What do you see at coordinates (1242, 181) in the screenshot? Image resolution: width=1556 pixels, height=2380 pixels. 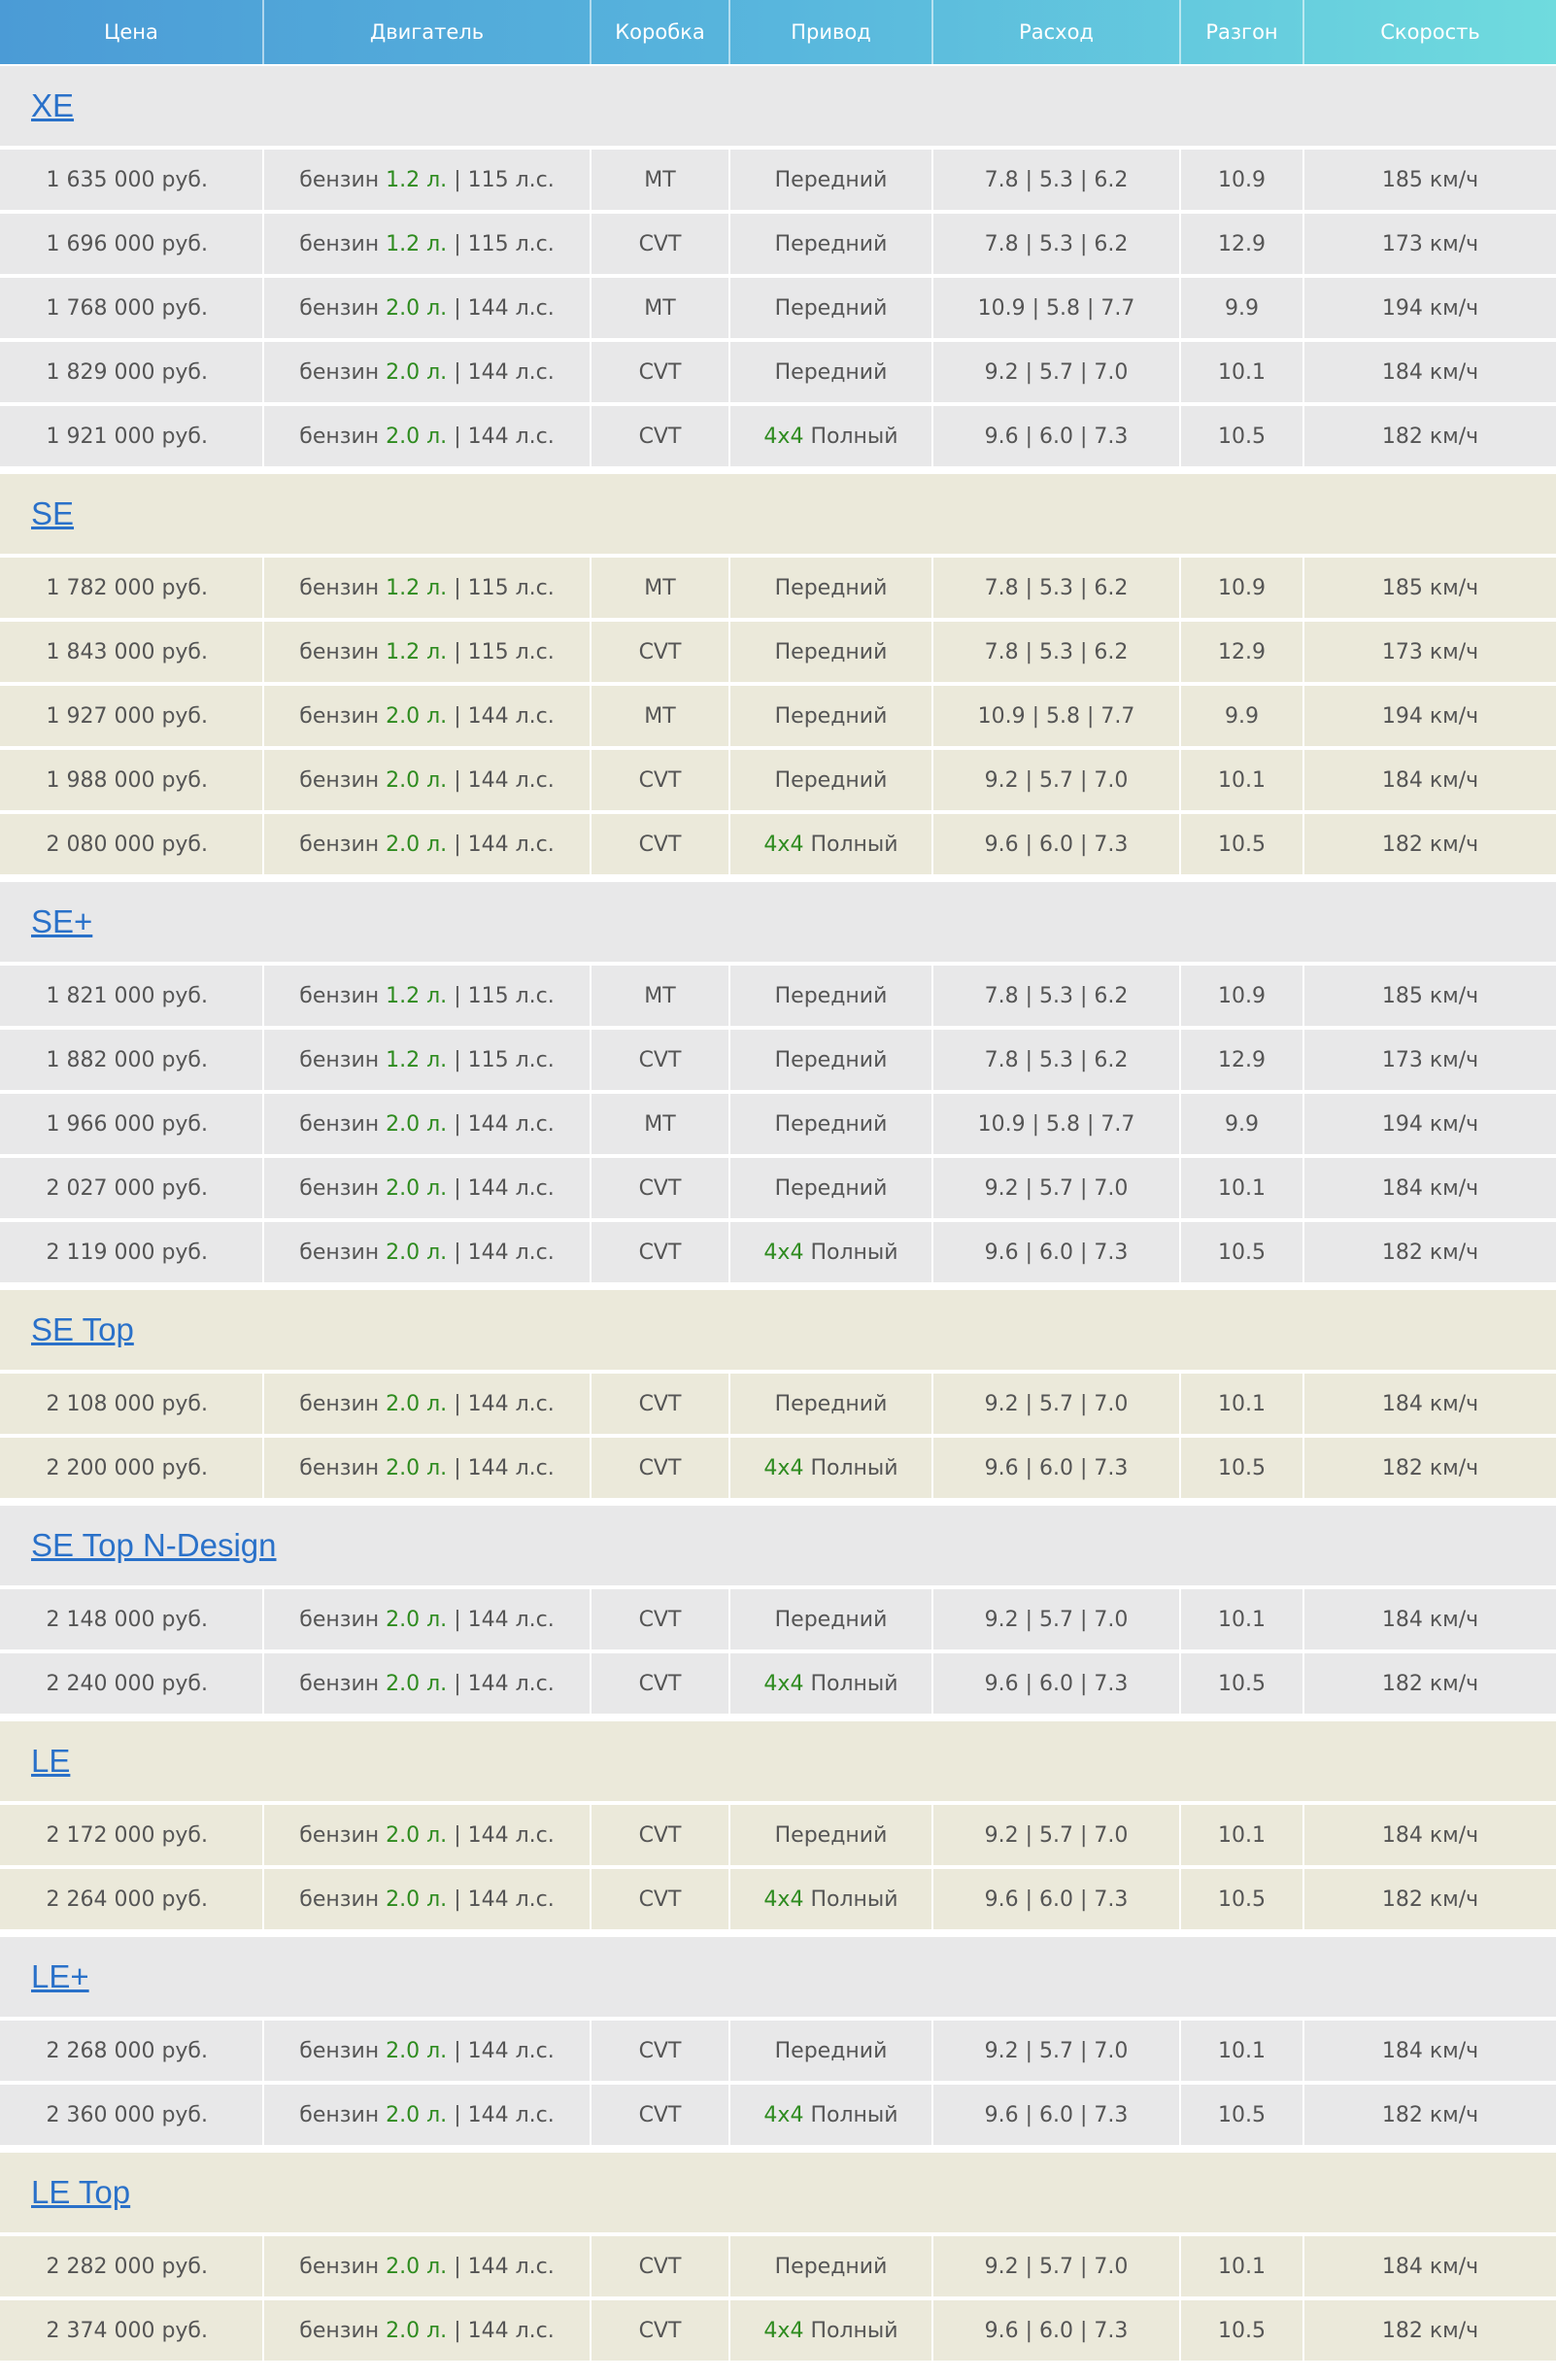 I see `acceleration-cell: 10.9` at bounding box center [1242, 181].